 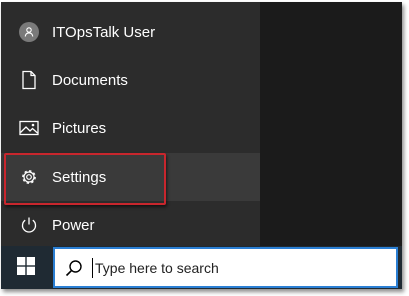 What do you see at coordinates (29, 80) in the screenshot?
I see `document-icon` at bounding box center [29, 80].